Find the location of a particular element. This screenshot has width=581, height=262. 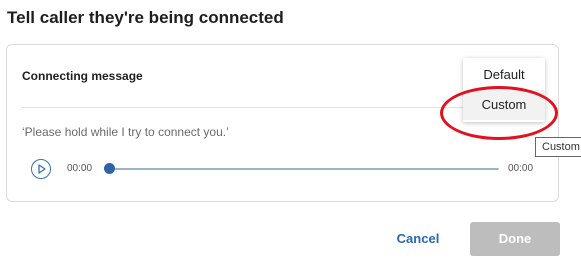

play-icon is located at coordinates (42, 169).